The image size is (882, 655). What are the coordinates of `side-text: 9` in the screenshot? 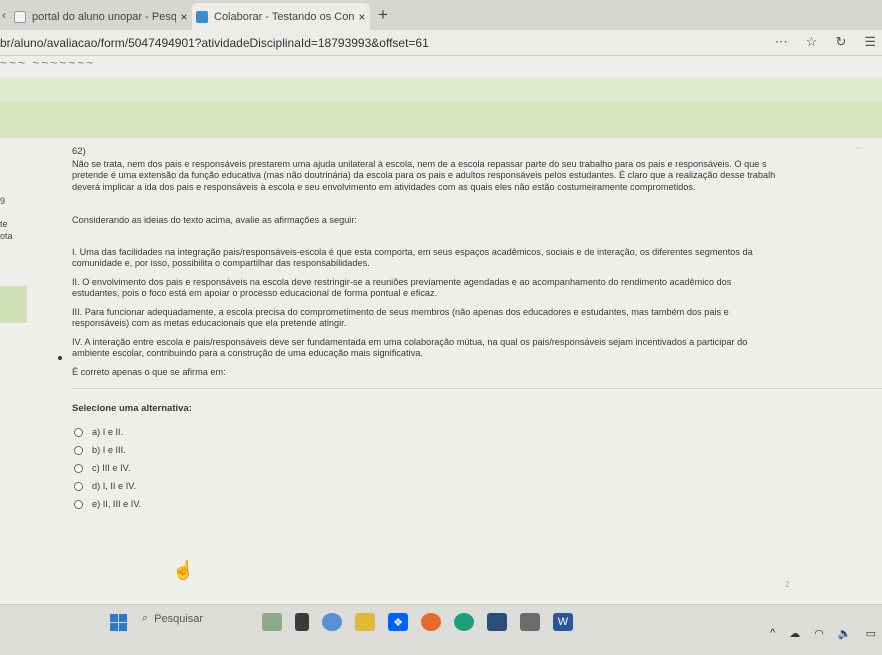 It's located at (3, 201).